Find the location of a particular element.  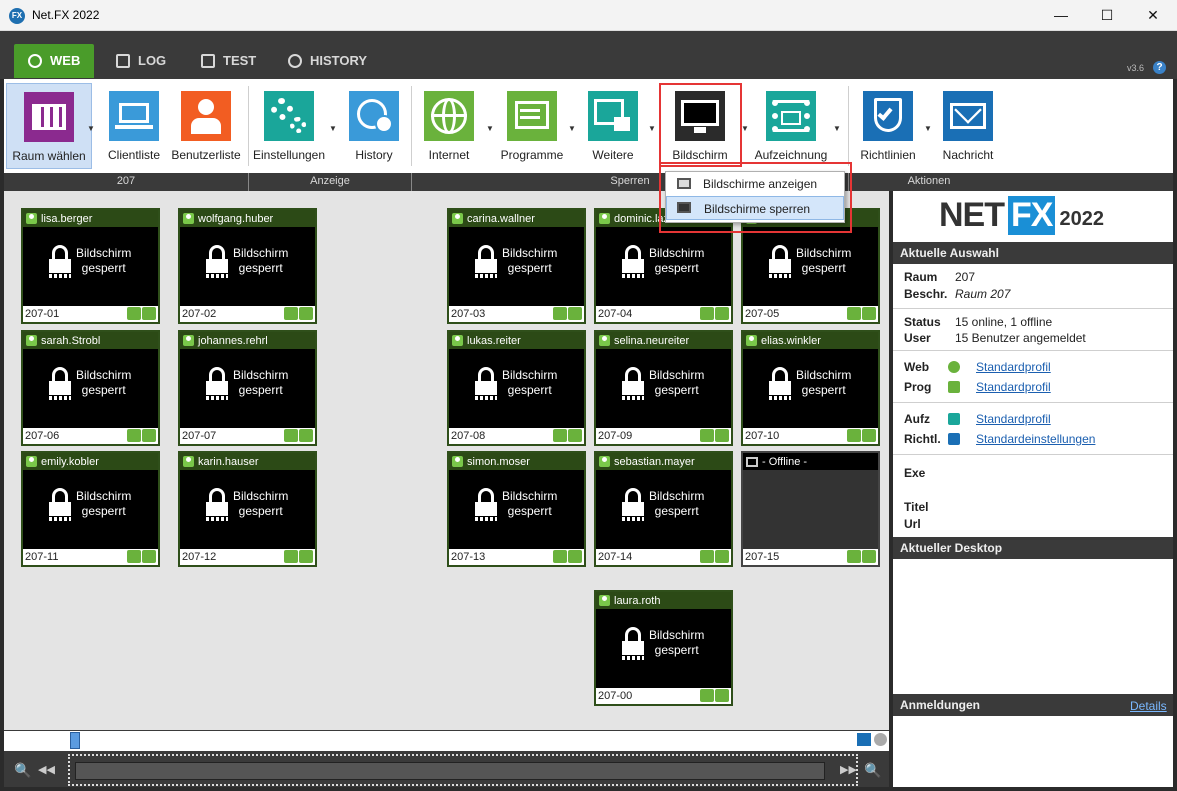

client-card: karin.hauser Bildschirm gesperrt 207-12 is located at coordinates (247, 509).